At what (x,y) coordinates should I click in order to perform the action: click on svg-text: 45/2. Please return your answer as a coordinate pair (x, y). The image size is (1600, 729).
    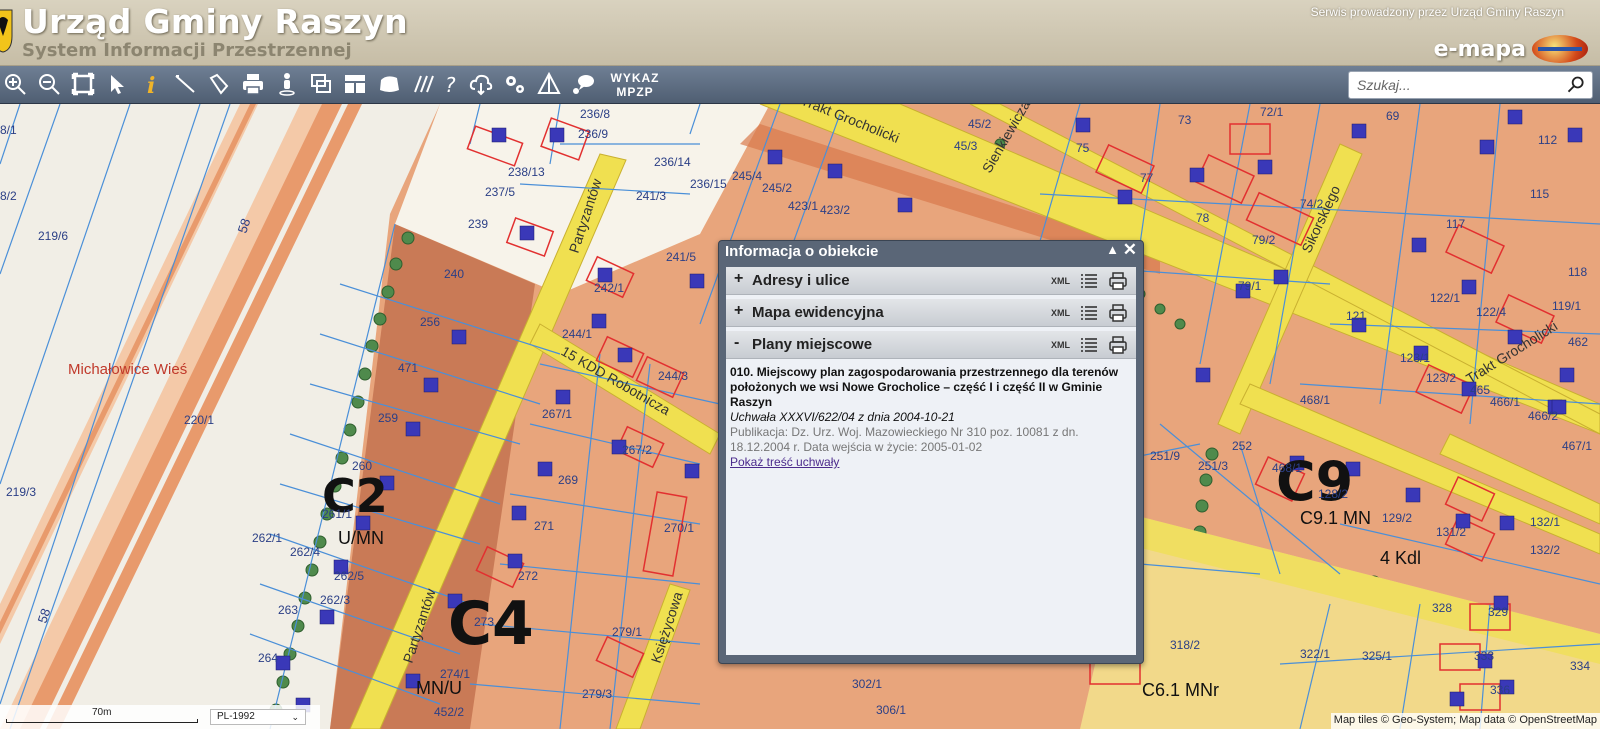
    Looking at the image, I should click on (980, 124).